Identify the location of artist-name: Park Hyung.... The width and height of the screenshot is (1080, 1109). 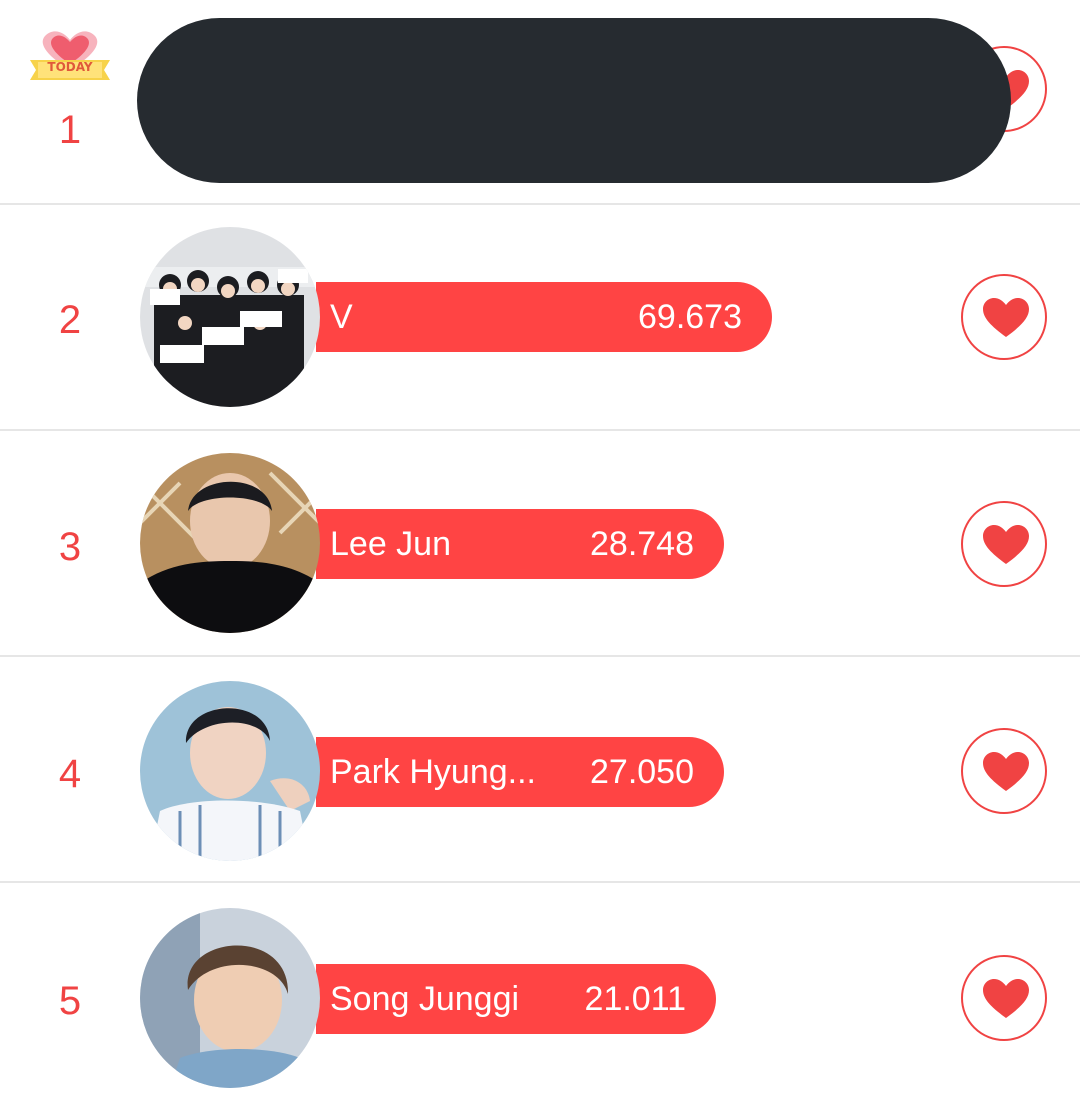
(433, 772).